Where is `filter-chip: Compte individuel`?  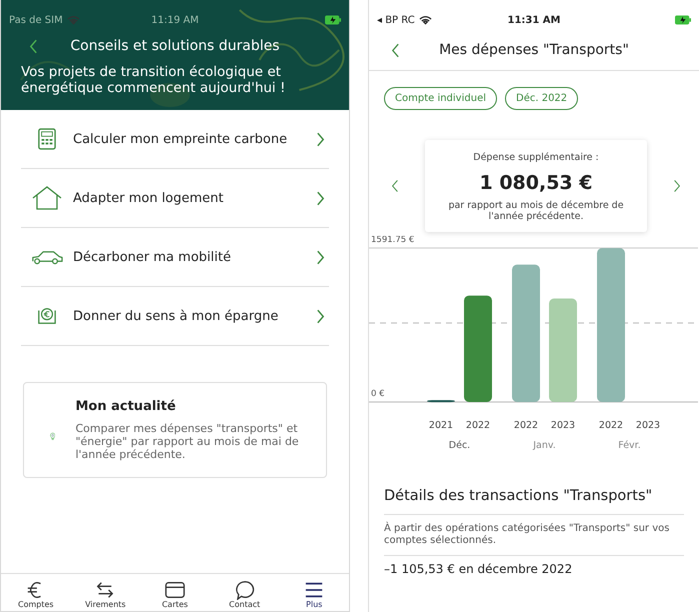
filter-chip: Compte individuel is located at coordinates (440, 98).